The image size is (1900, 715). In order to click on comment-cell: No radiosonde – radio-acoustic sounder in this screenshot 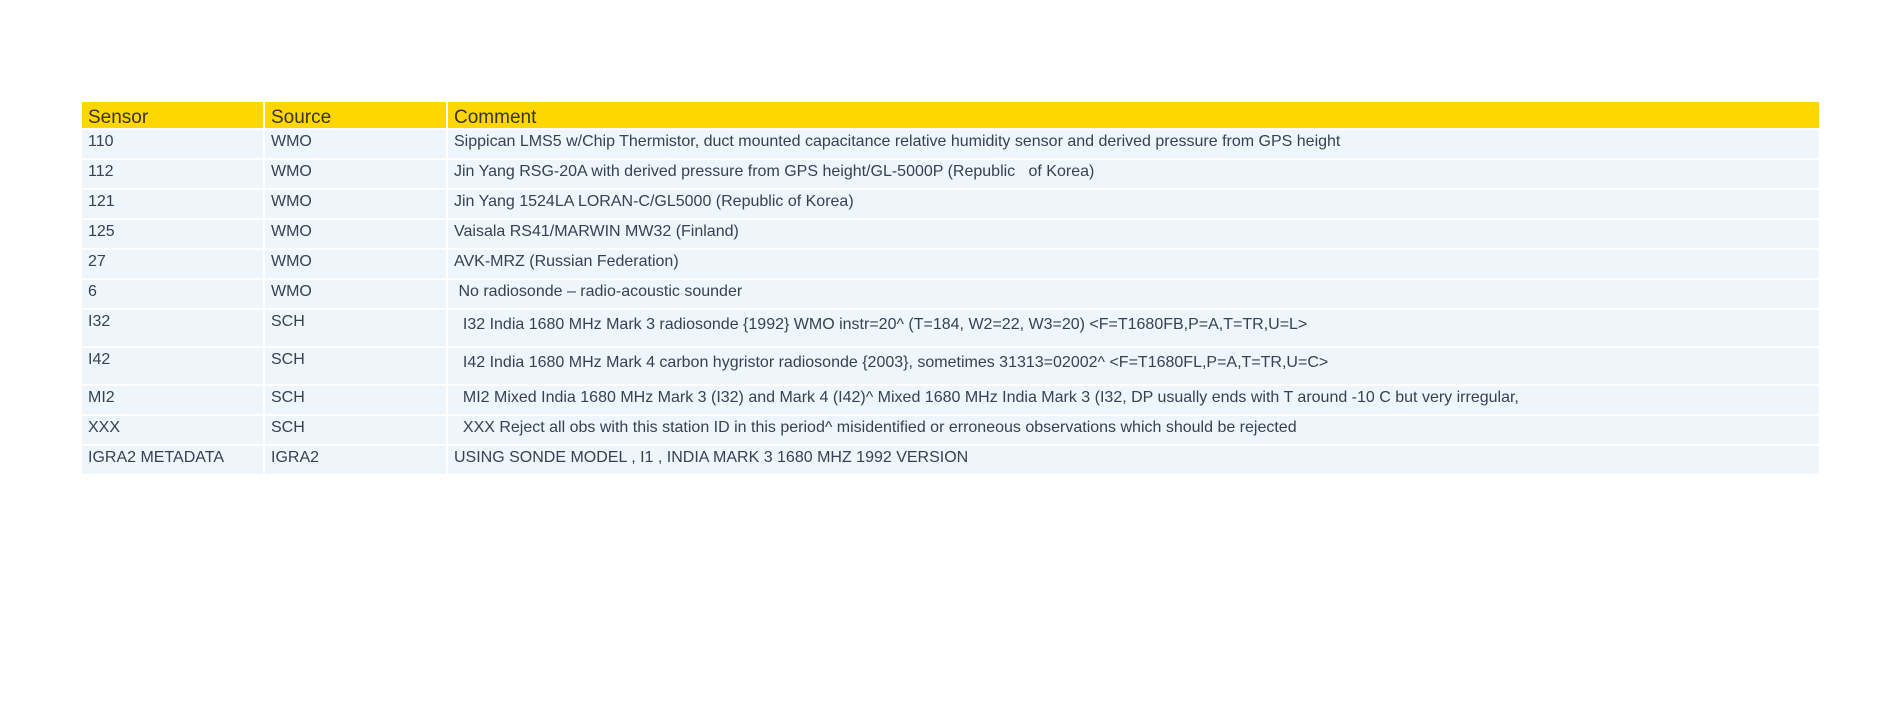, I will do `click(1133, 294)`.